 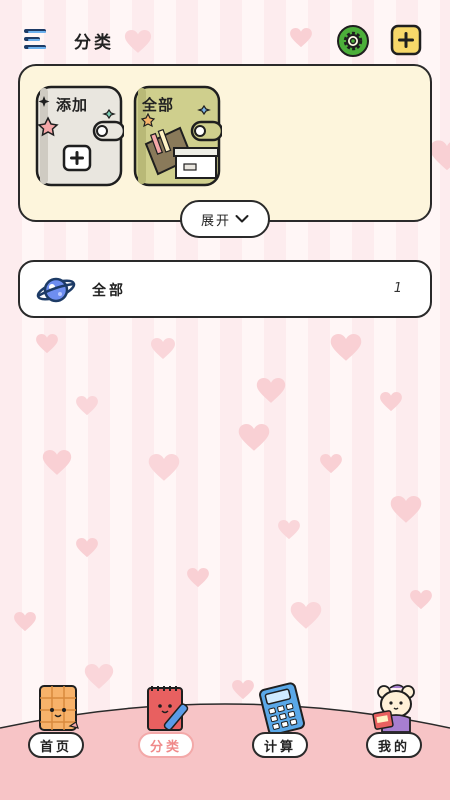 I want to click on menu-icon, so click(x=36, y=40).